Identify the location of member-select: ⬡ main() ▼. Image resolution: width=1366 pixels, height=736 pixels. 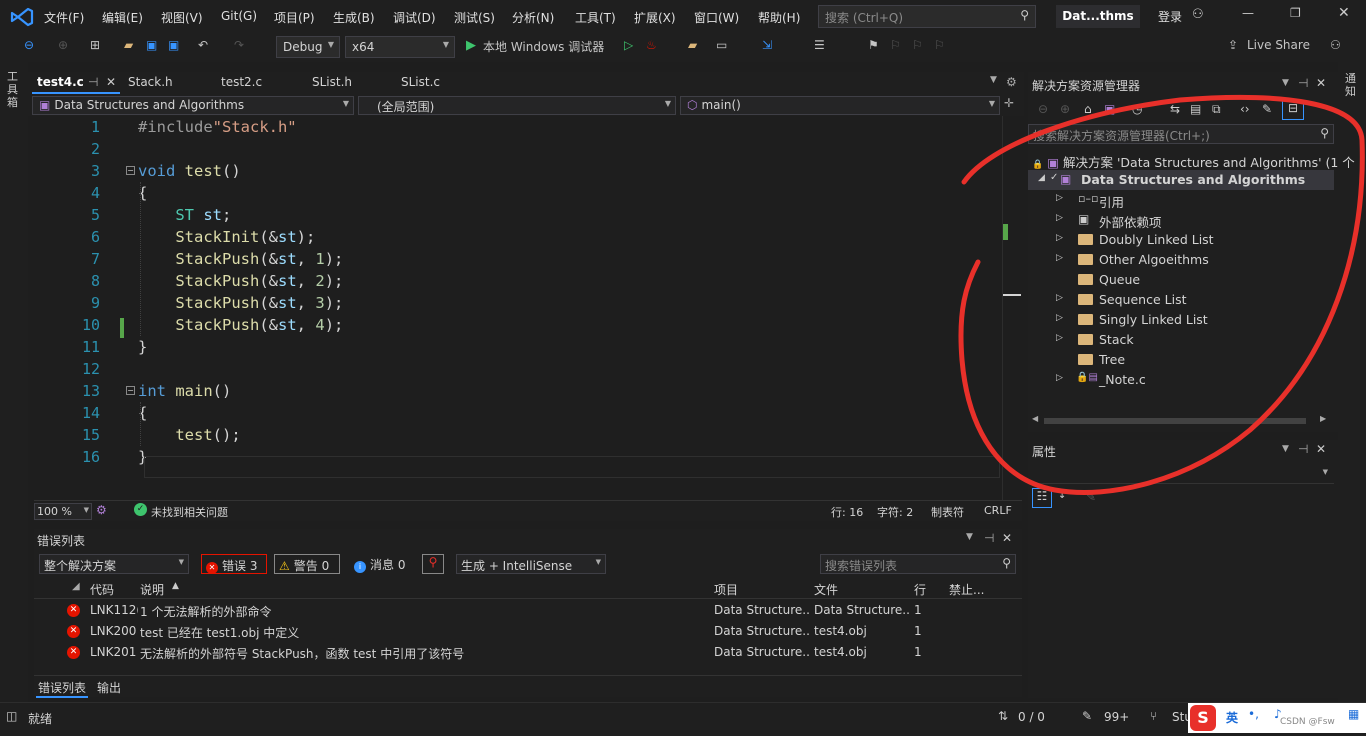
(840, 105).